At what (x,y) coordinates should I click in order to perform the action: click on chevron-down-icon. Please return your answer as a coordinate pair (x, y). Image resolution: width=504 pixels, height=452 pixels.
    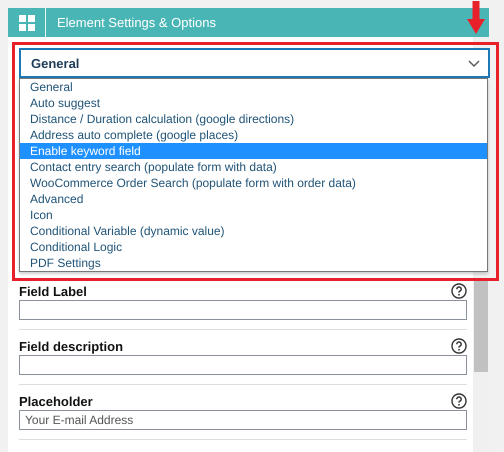
    Looking at the image, I should click on (474, 63).